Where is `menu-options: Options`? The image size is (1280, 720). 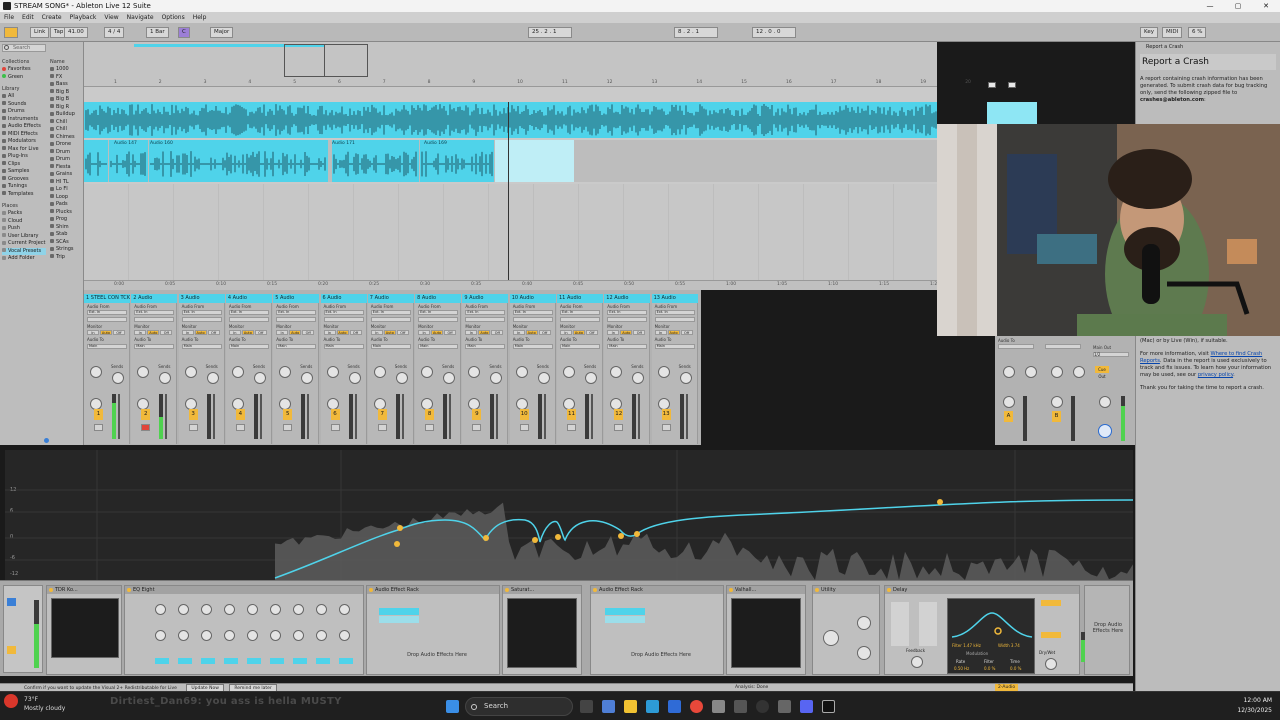
menu-options: Options is located at coordinates (173, 17).